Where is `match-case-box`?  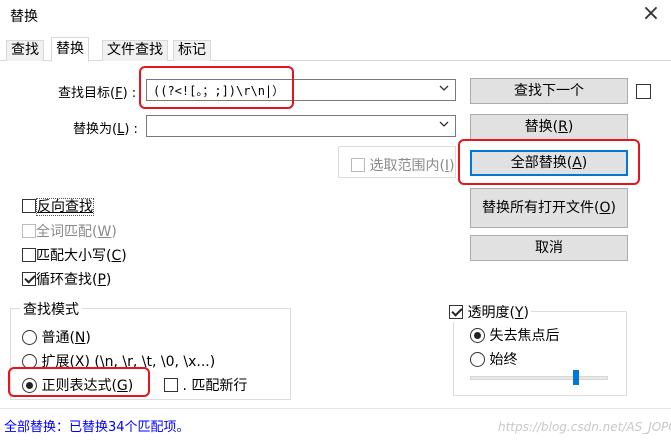 match-case-box is located at coordinates (29, 255).